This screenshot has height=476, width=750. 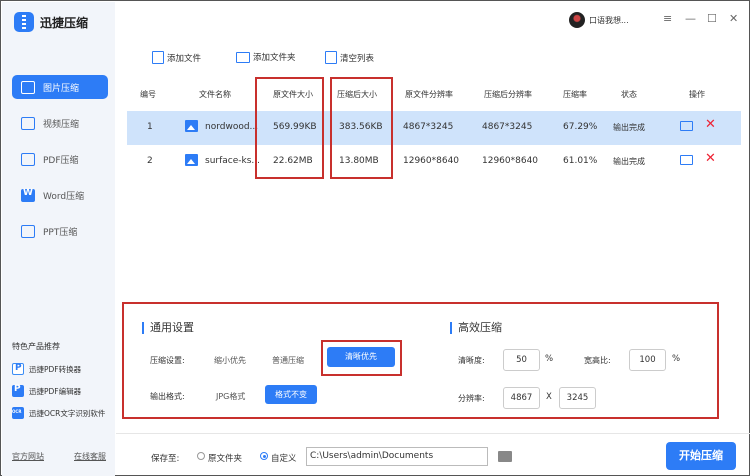 I want to click on sidebar-item-label: 图片压缩, so click(x=61, y=88).